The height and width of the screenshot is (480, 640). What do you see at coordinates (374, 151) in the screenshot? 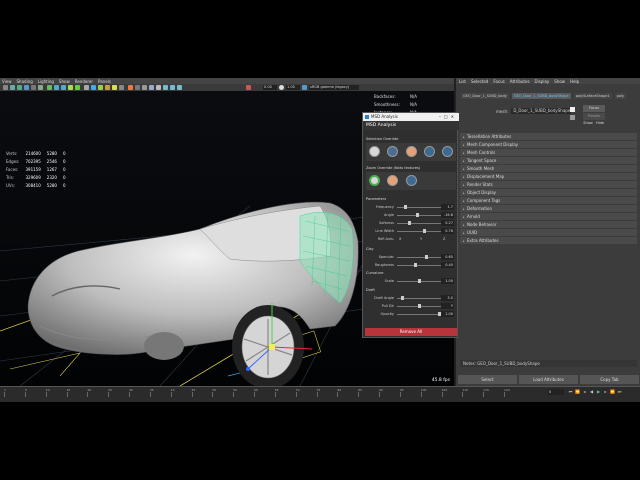
I see `zebra-stripe-icon` at bounding box center [374, 151].